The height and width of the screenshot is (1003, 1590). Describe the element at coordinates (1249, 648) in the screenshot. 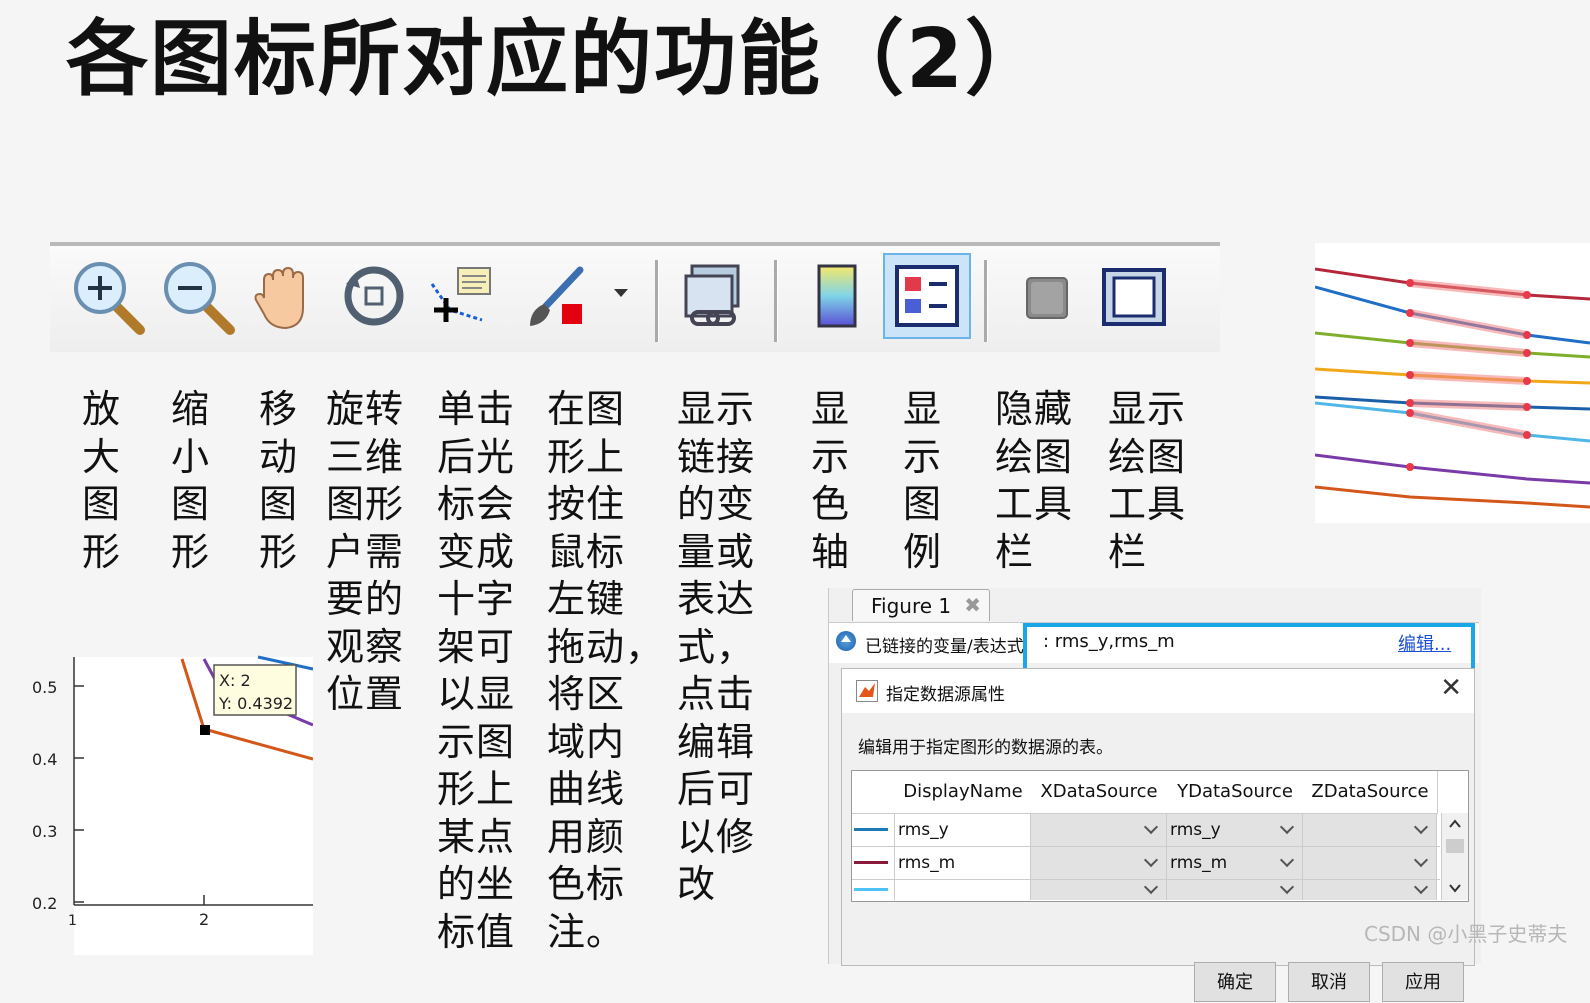

I see `highlight-frame` at that location.